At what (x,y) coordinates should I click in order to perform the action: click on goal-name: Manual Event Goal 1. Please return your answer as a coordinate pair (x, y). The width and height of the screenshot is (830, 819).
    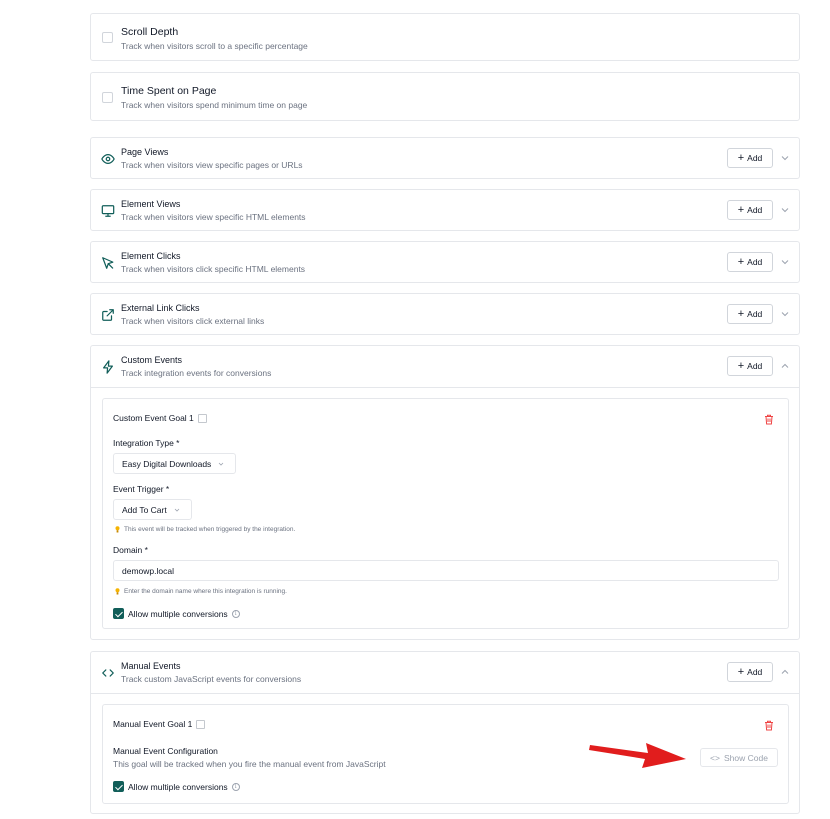
    Looking at the image, I should click on (153, 724).